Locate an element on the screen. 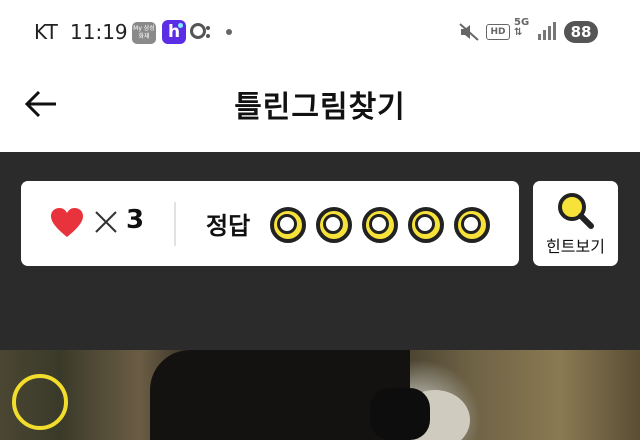  carrier-name: KT is located at coordinates (46, 32).